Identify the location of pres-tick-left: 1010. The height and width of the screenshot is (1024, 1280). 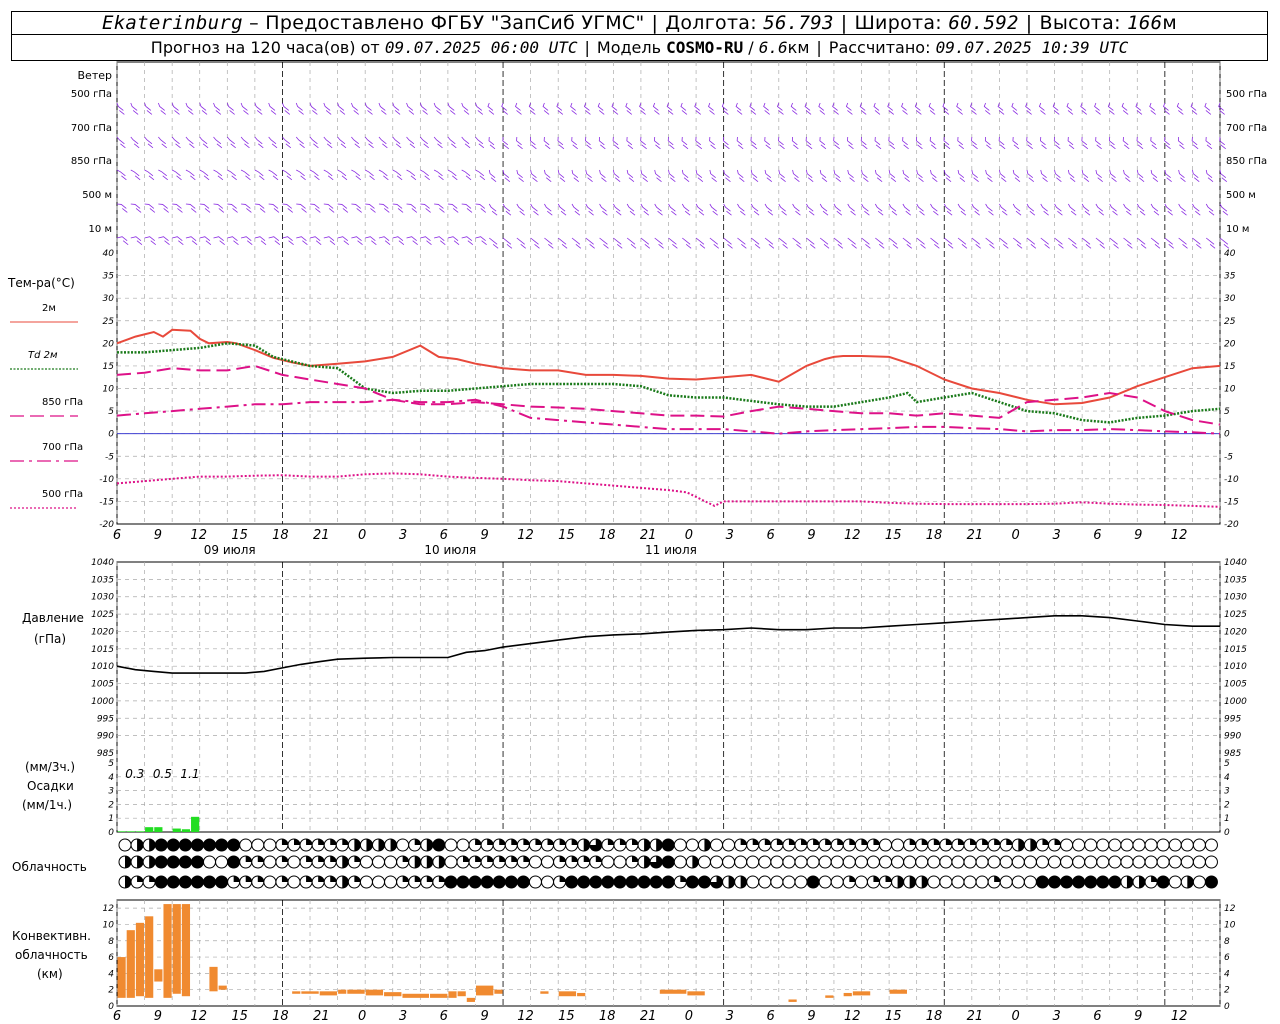
(102, 667).